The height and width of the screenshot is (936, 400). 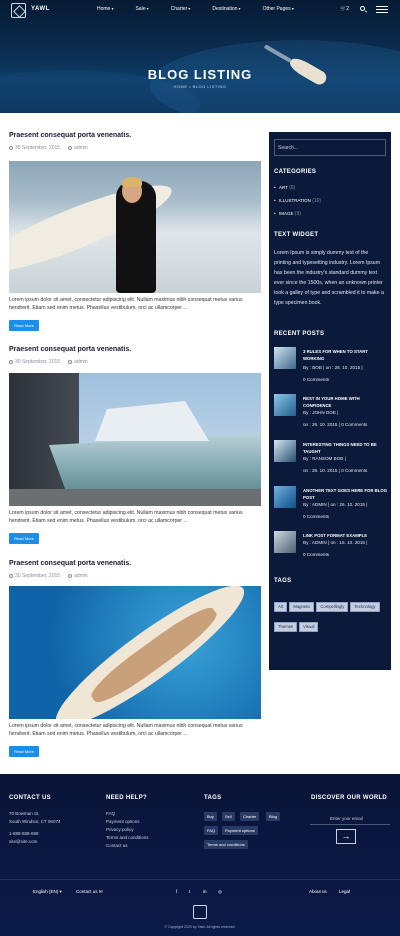 What do you see at coordinates (346, 836) in the screenshot?
I see `subscribe-arrow-button: →` at bounding box center [346, 836].